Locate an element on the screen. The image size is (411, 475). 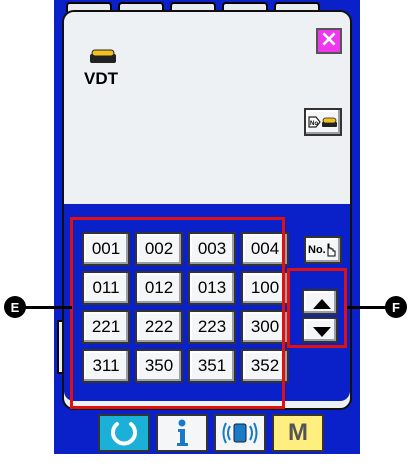
number-input-button: No. is located at coordinates (323, 250).